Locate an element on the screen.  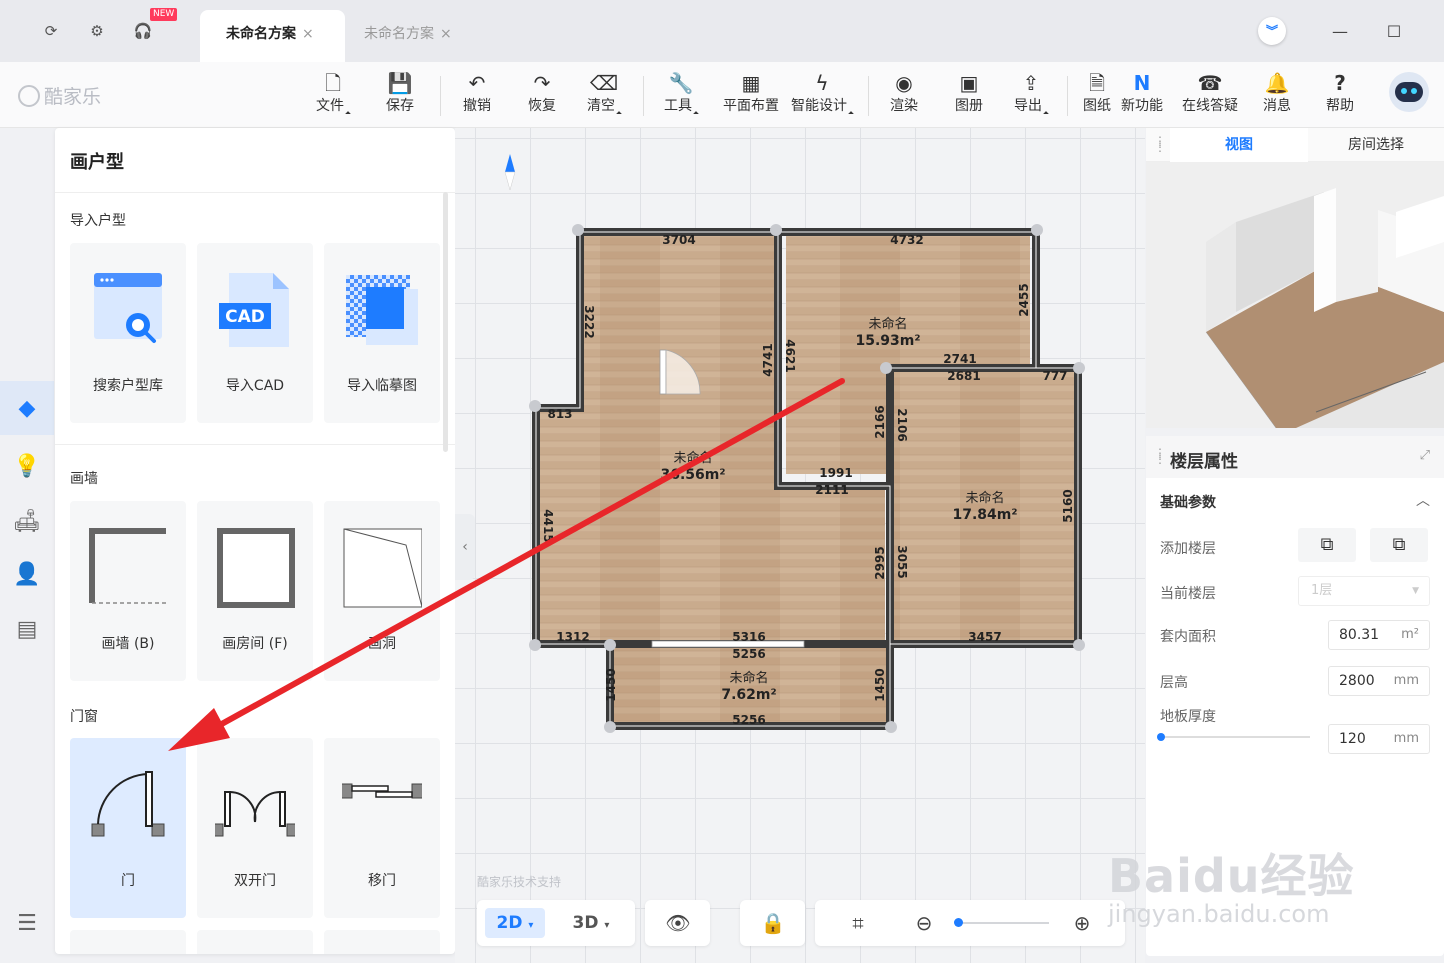
dimension-label: 5316 is located at coordinates (748, 637).